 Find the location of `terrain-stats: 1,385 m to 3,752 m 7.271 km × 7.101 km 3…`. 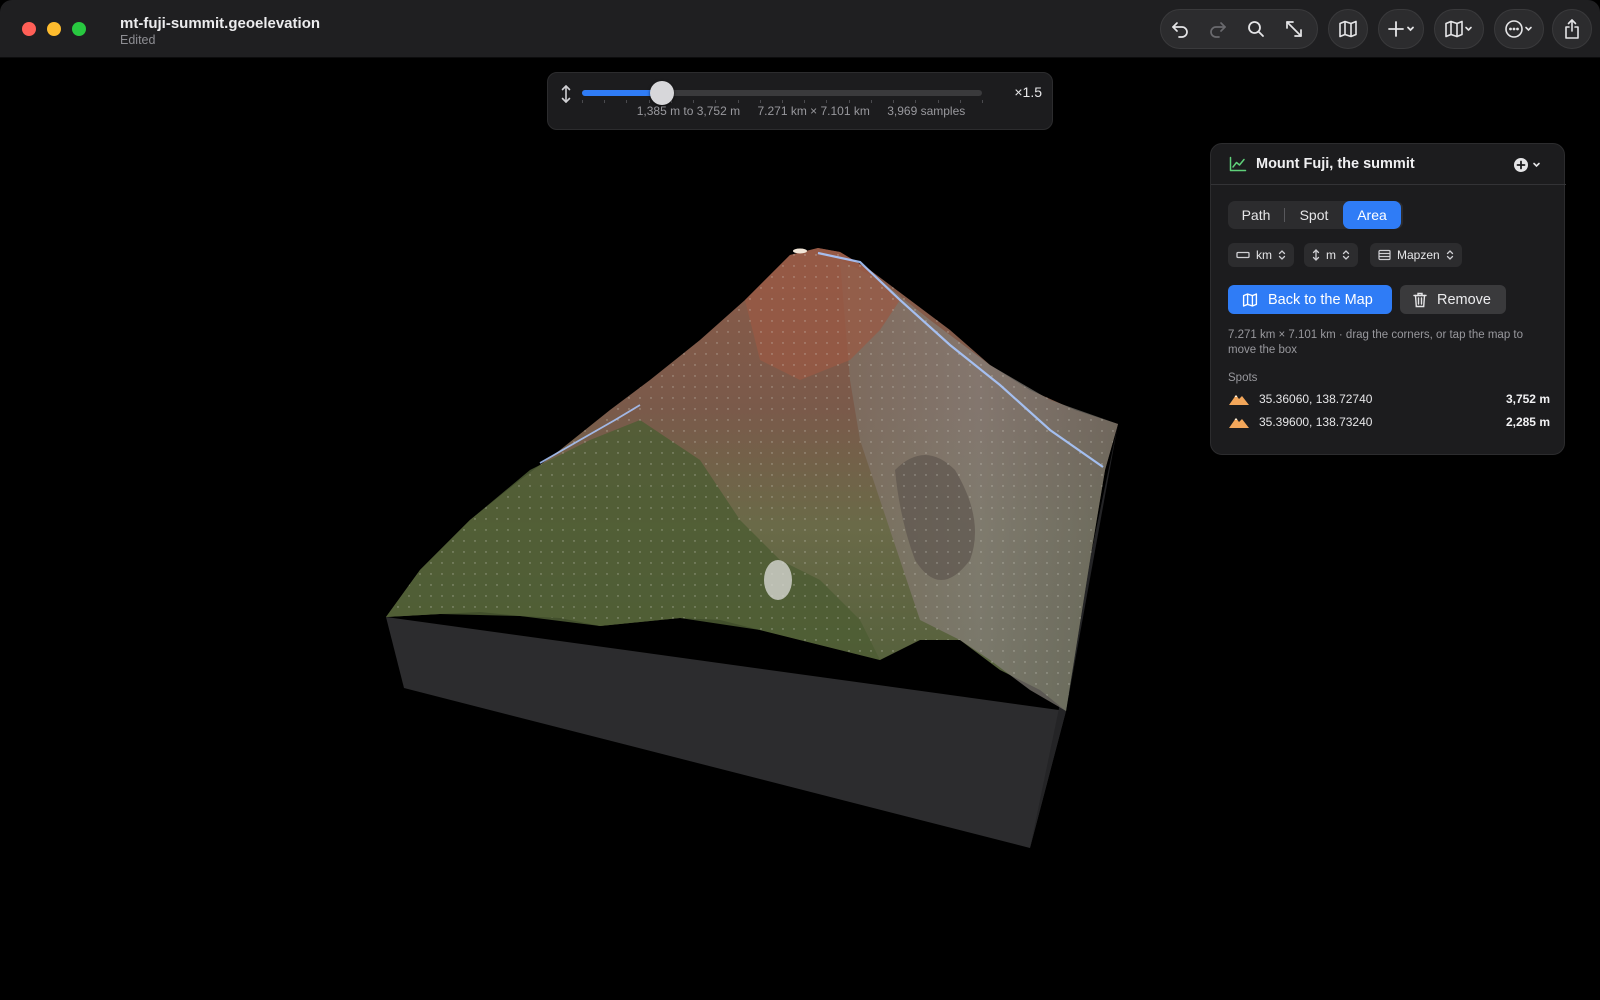

terrain-stats: 1,385 m to 3,752 m 7.271 km × 7.101 km 3… is located at coordinates (801, 111).